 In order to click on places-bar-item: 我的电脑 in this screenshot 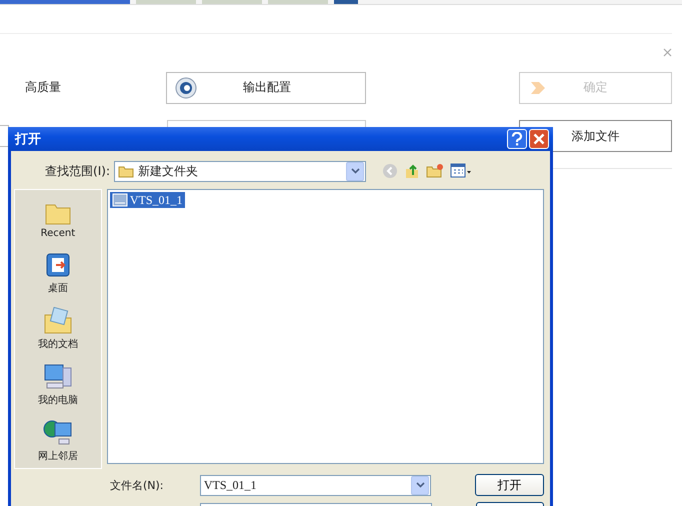, I will do `click(58, 385)`.